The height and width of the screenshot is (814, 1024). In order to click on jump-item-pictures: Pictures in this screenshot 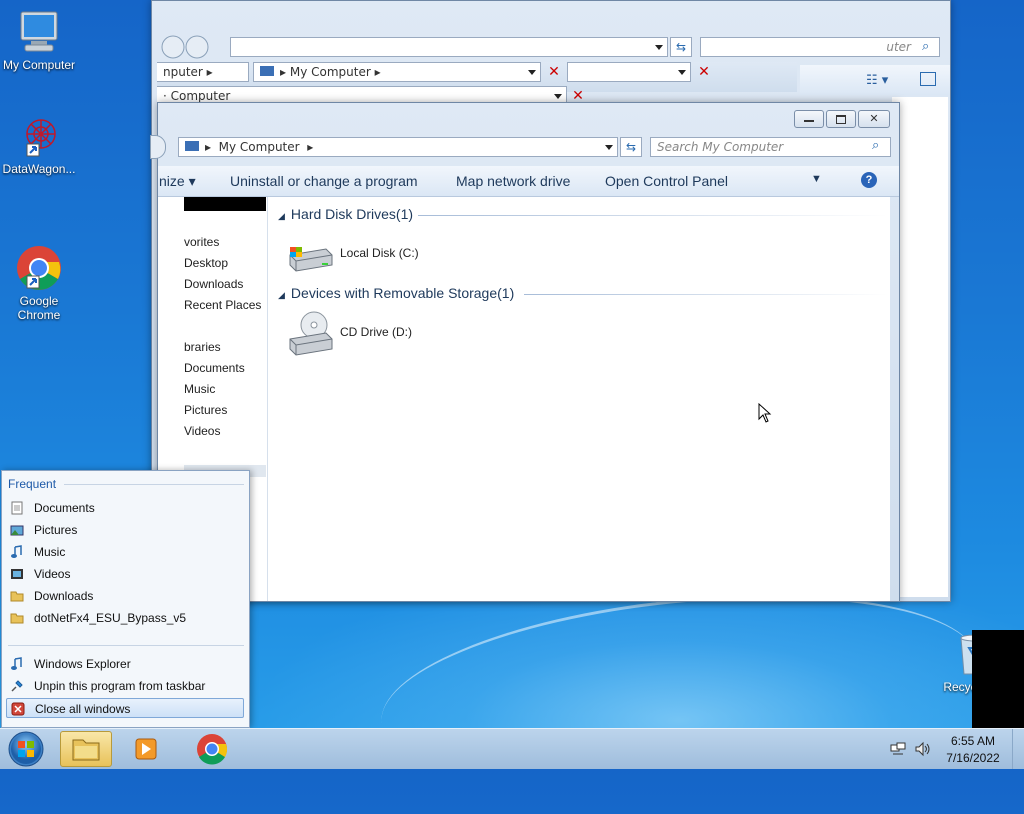, I will do `click(125, 530)`.